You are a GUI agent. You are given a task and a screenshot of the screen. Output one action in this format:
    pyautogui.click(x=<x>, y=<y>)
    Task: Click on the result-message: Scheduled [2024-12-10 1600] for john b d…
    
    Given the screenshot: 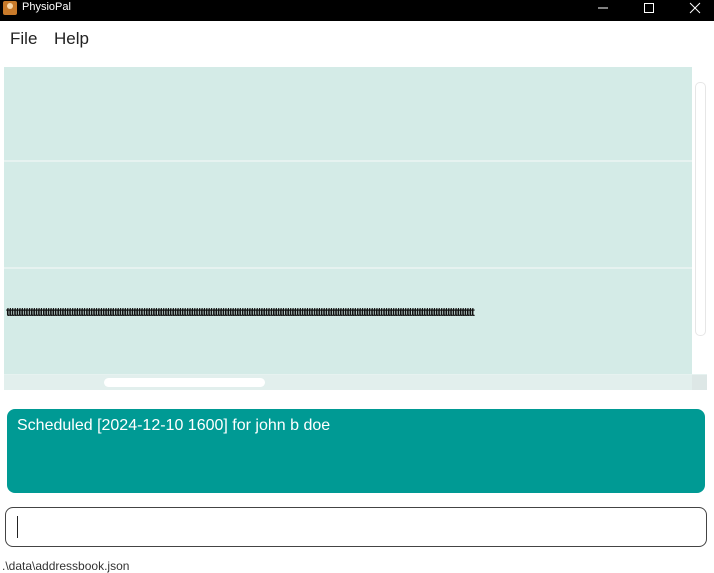 What is the action you would take?
    pyautogui.click(x=174, y=425)
    